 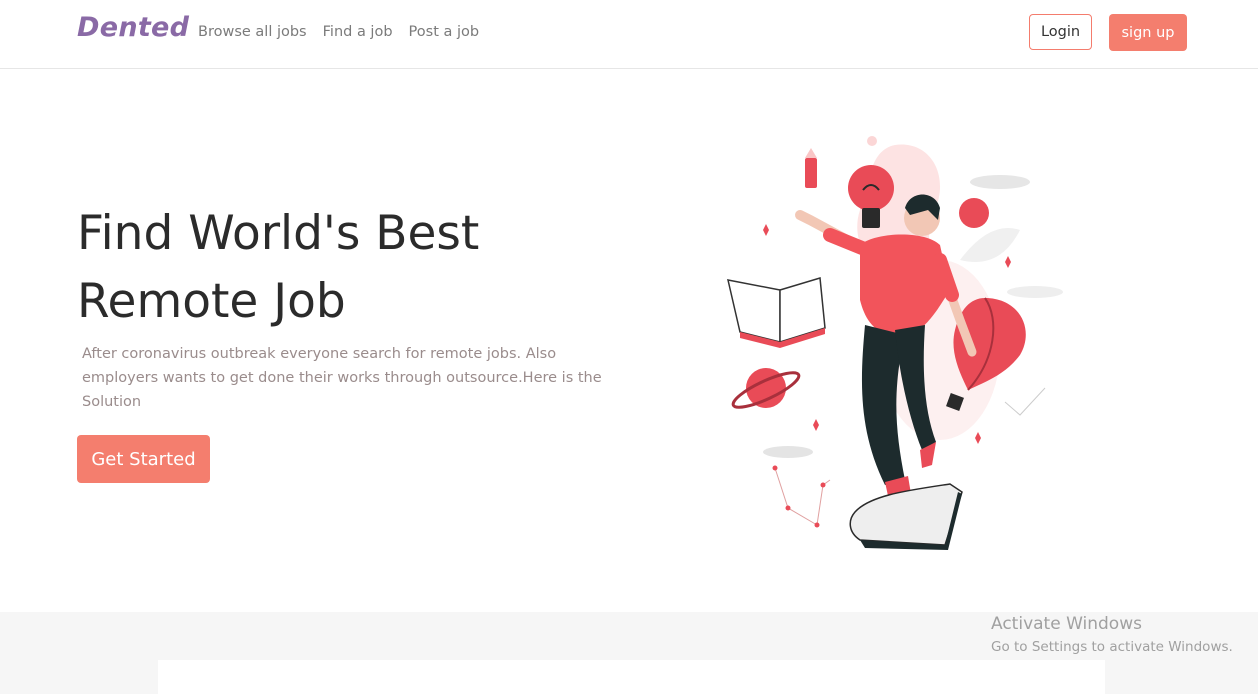 I want to click on nav-links: Browse all jobs Find a job Post a job, so click(x=338, y=32).